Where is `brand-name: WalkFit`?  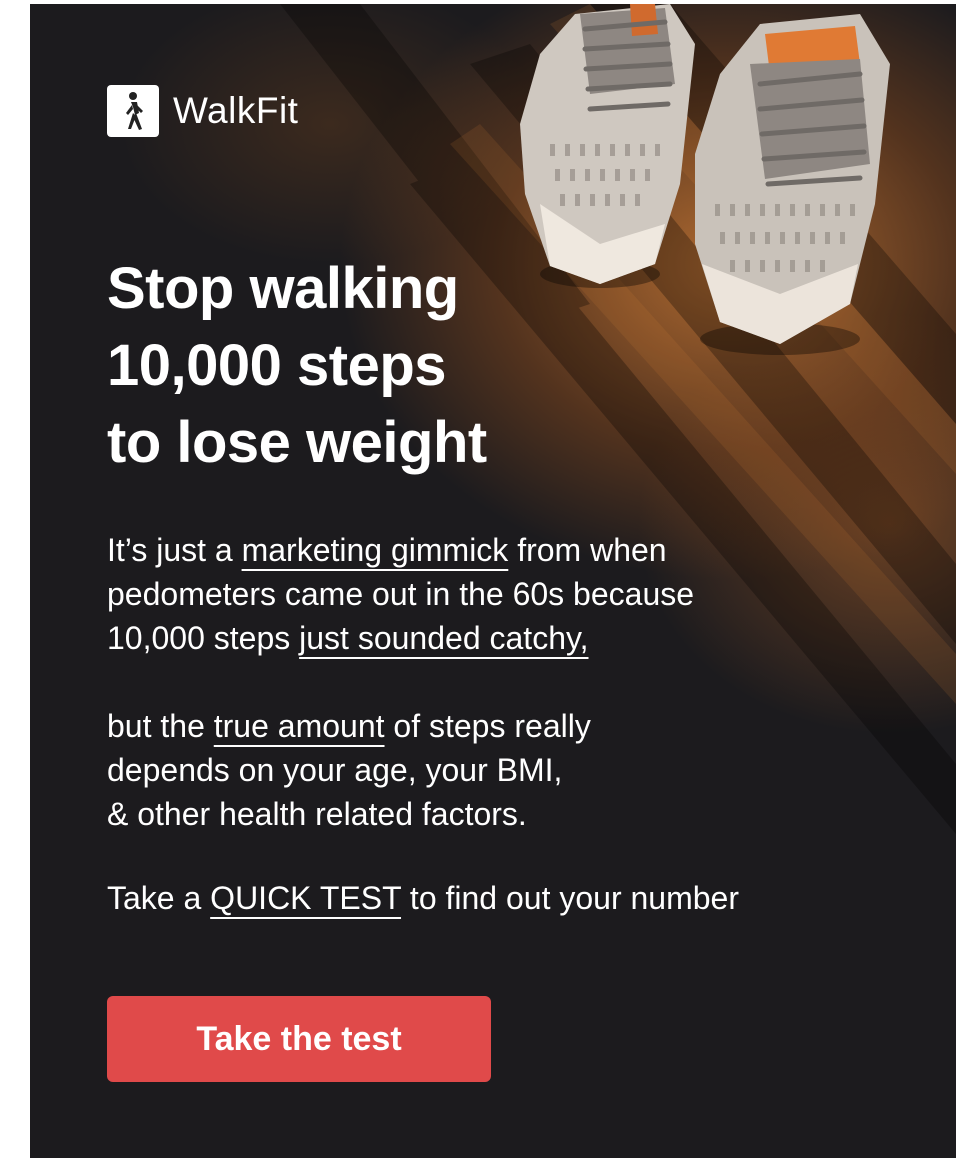 brand-name: WalkFit is located at coordinates (236, 110).